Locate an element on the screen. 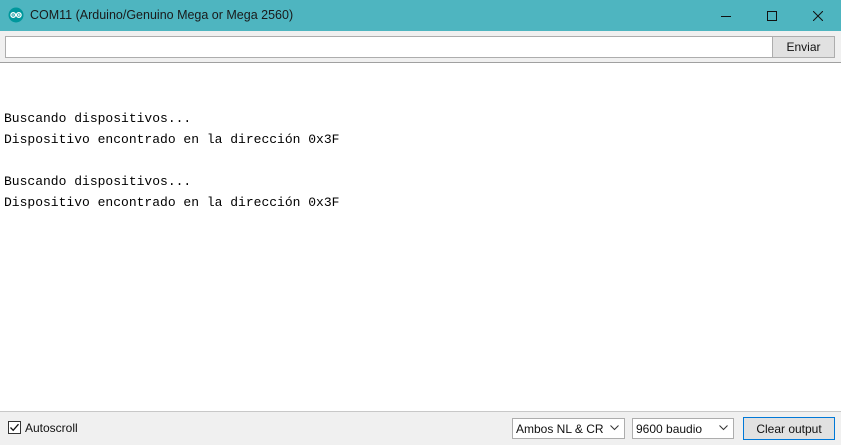  autoscroll-checkbox is located at coordinates (14, 427).